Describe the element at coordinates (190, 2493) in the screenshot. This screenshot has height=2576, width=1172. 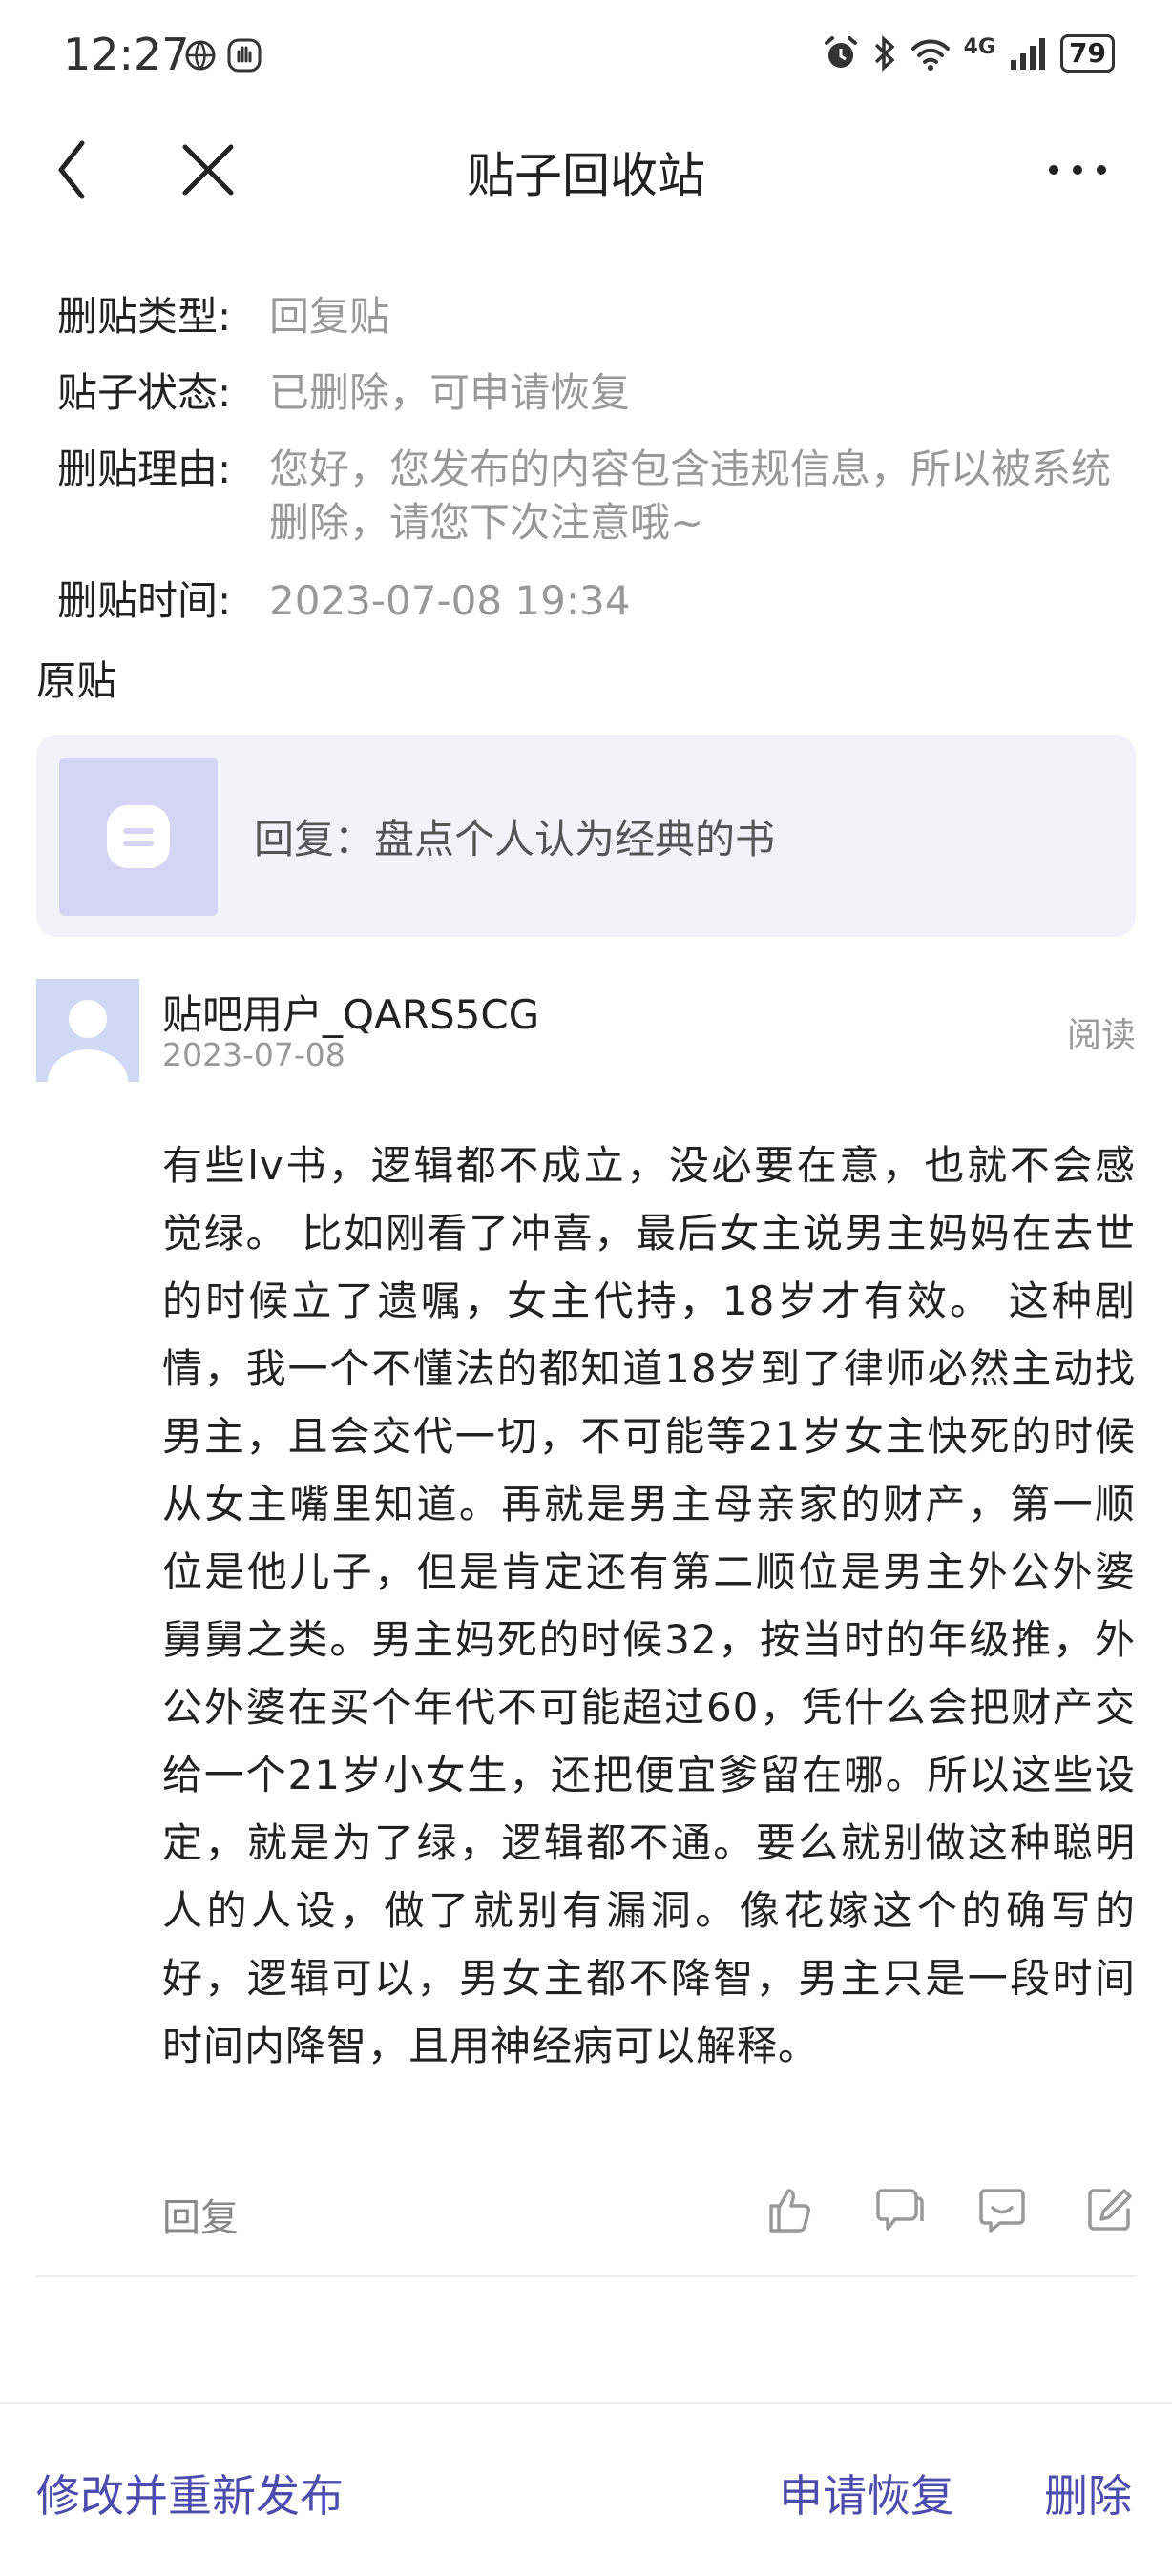
I see `edit-republish-button: 修改并重新发布` at that location.